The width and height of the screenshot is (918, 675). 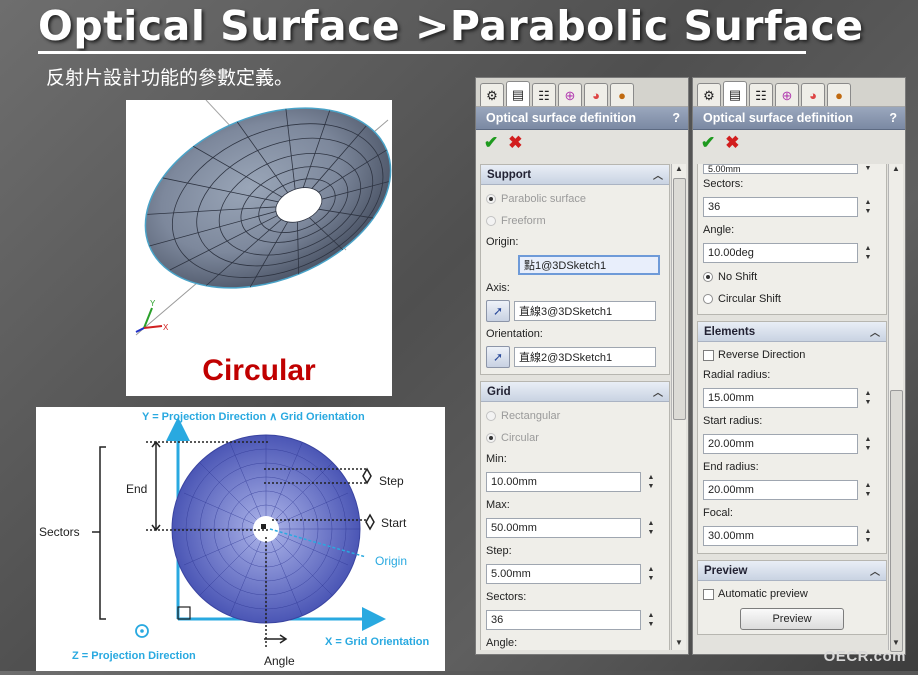 I want to click on angle-spinner-icon: ▲ ▼, so click(x=868, y=253).